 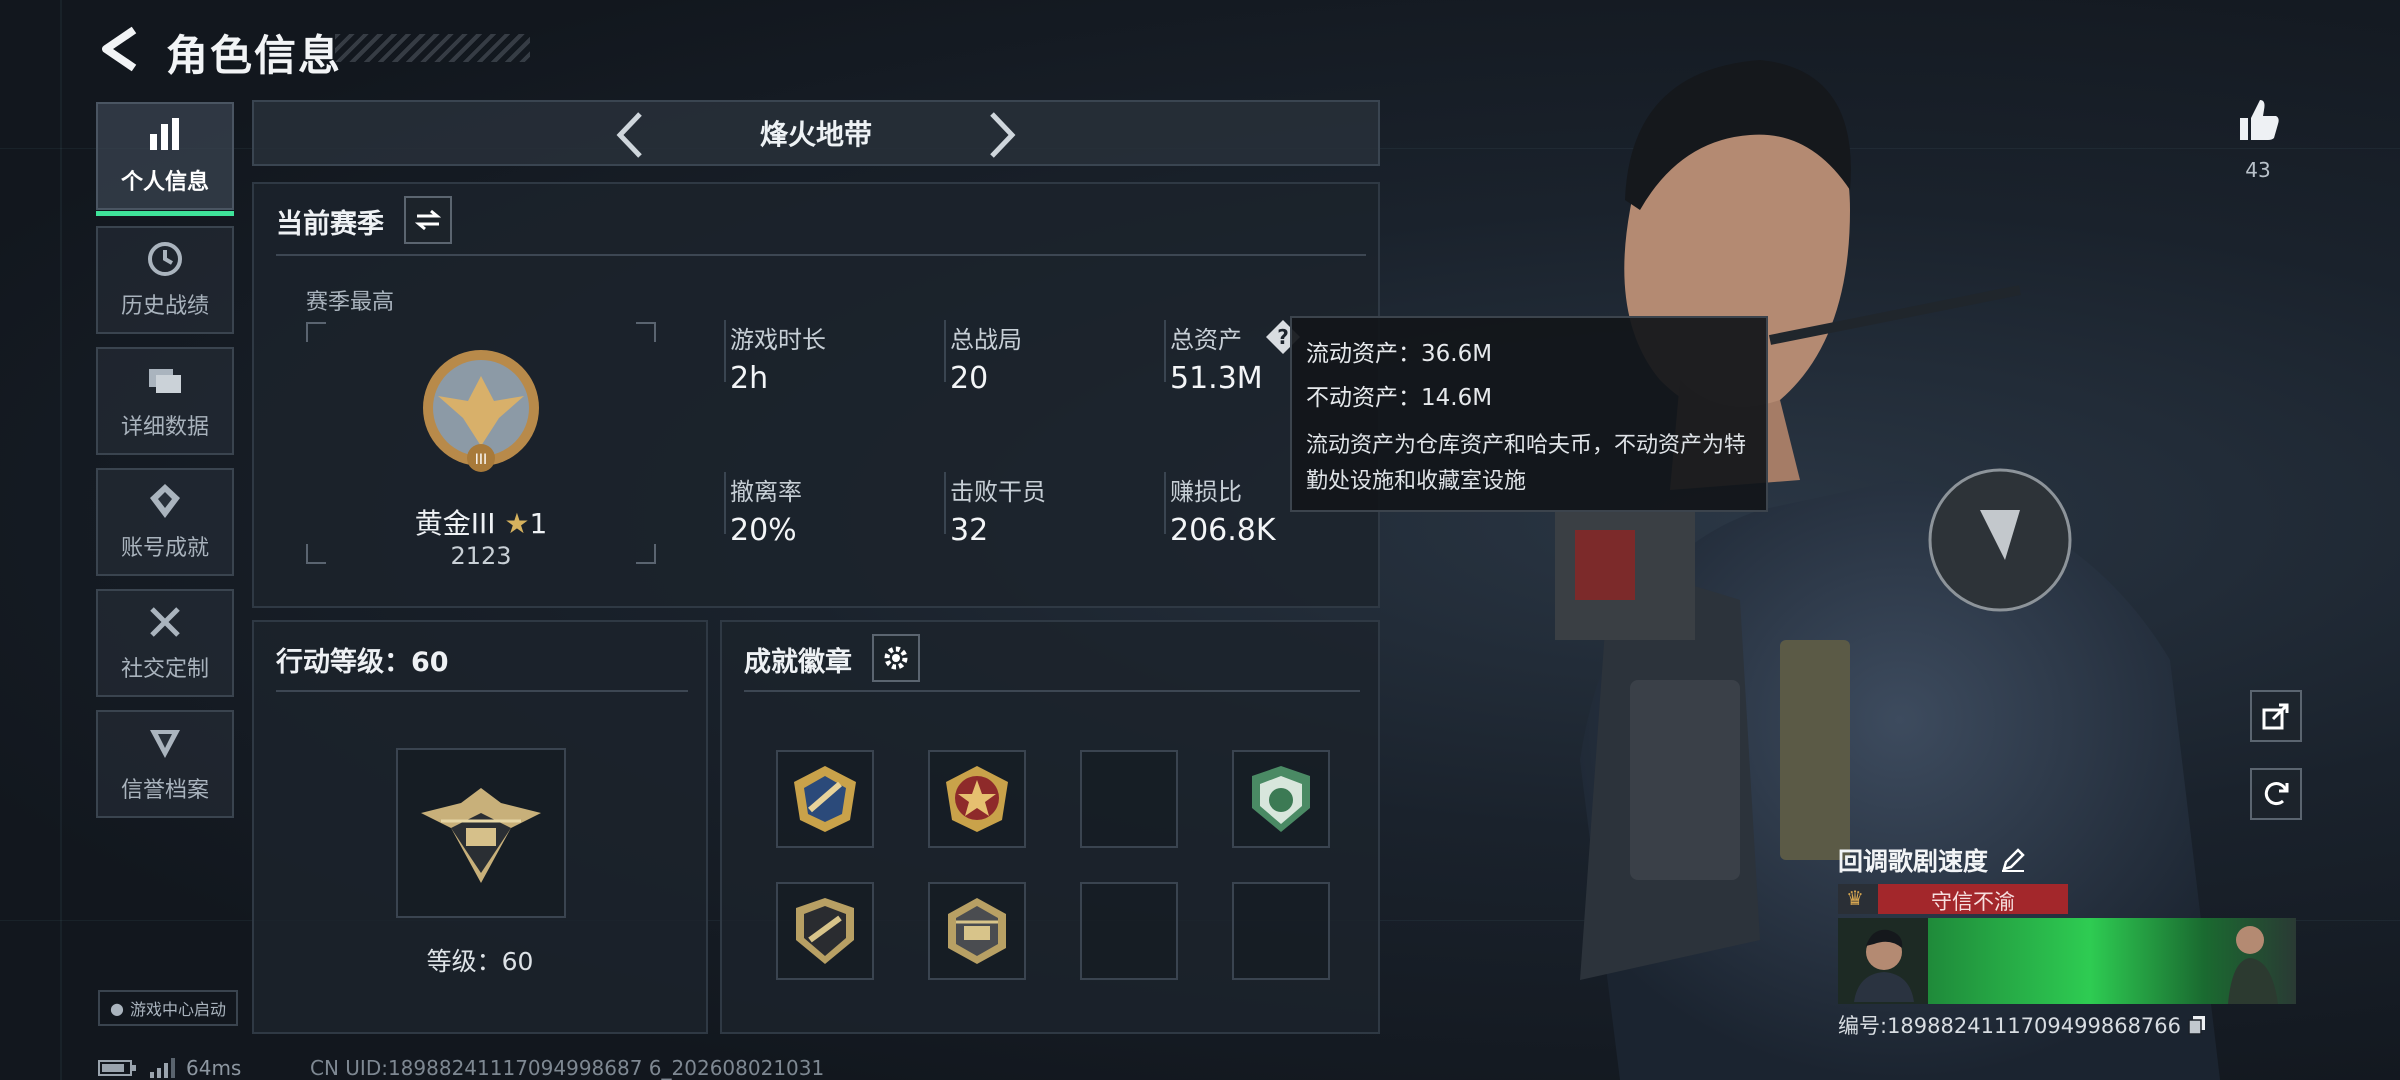 I want to click on gear-icon, so click(x=896, y=658).